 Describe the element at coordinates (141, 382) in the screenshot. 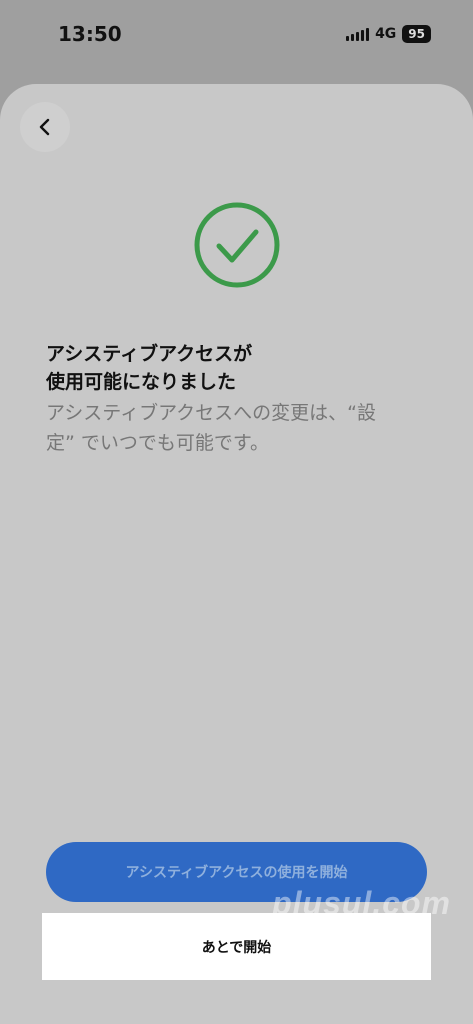

I see `title-line-2: 使用可能になりました` at that location.